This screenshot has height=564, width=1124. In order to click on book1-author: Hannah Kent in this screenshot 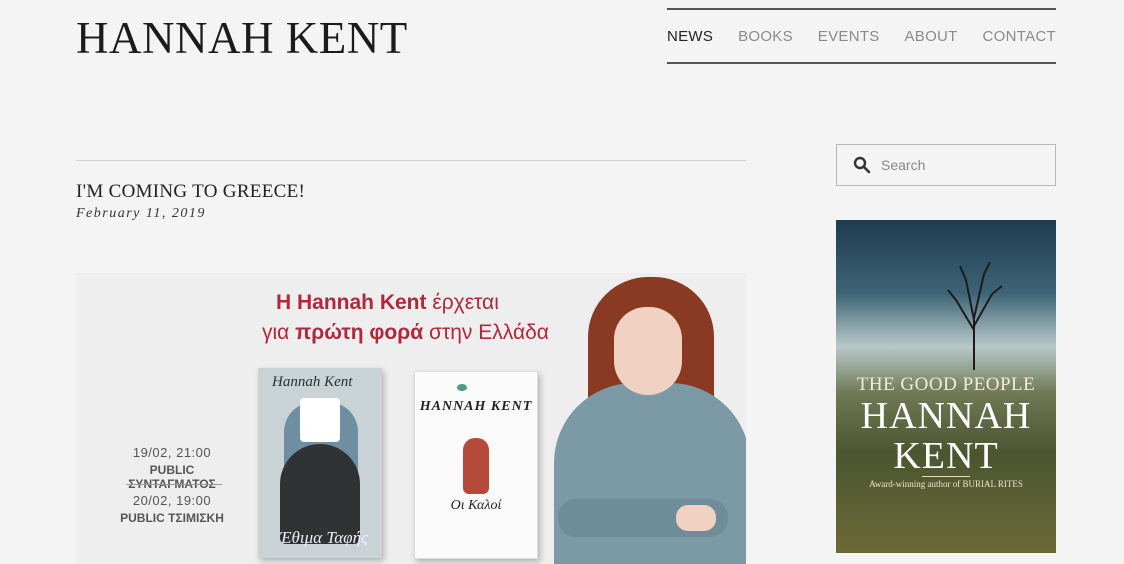, I will do `click(312, 382)`.